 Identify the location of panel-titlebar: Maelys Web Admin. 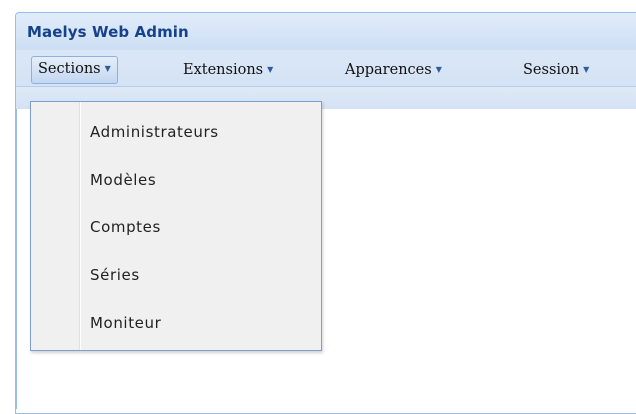
(326, 31).